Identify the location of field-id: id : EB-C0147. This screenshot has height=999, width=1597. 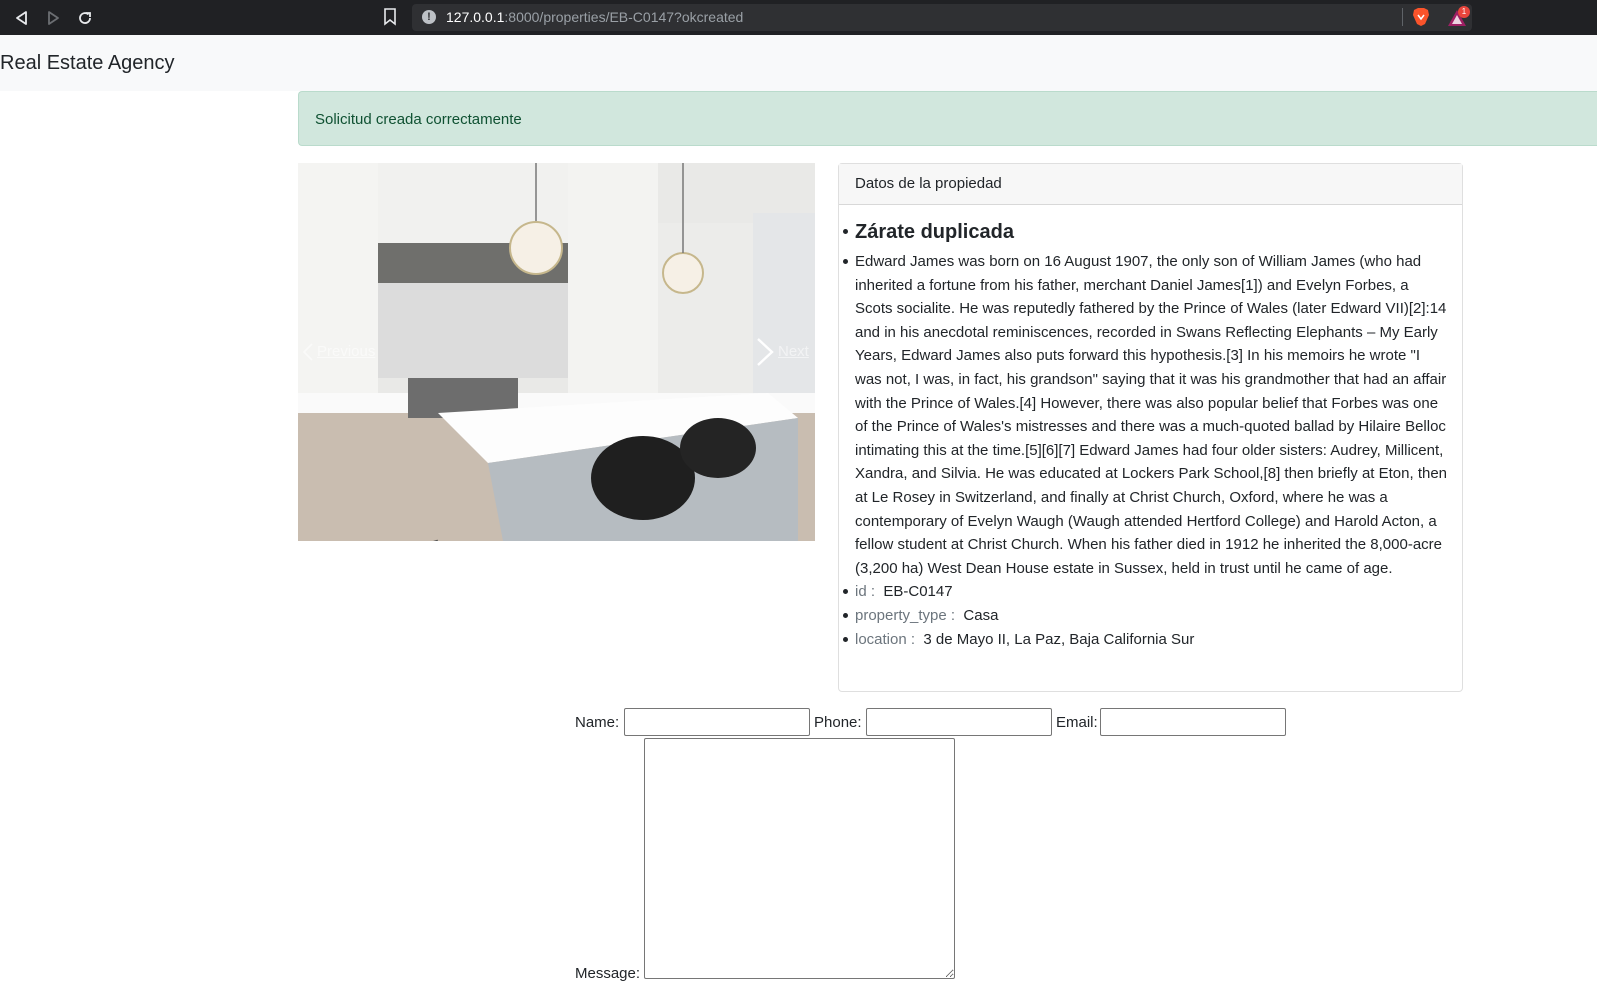
(1145, 592).